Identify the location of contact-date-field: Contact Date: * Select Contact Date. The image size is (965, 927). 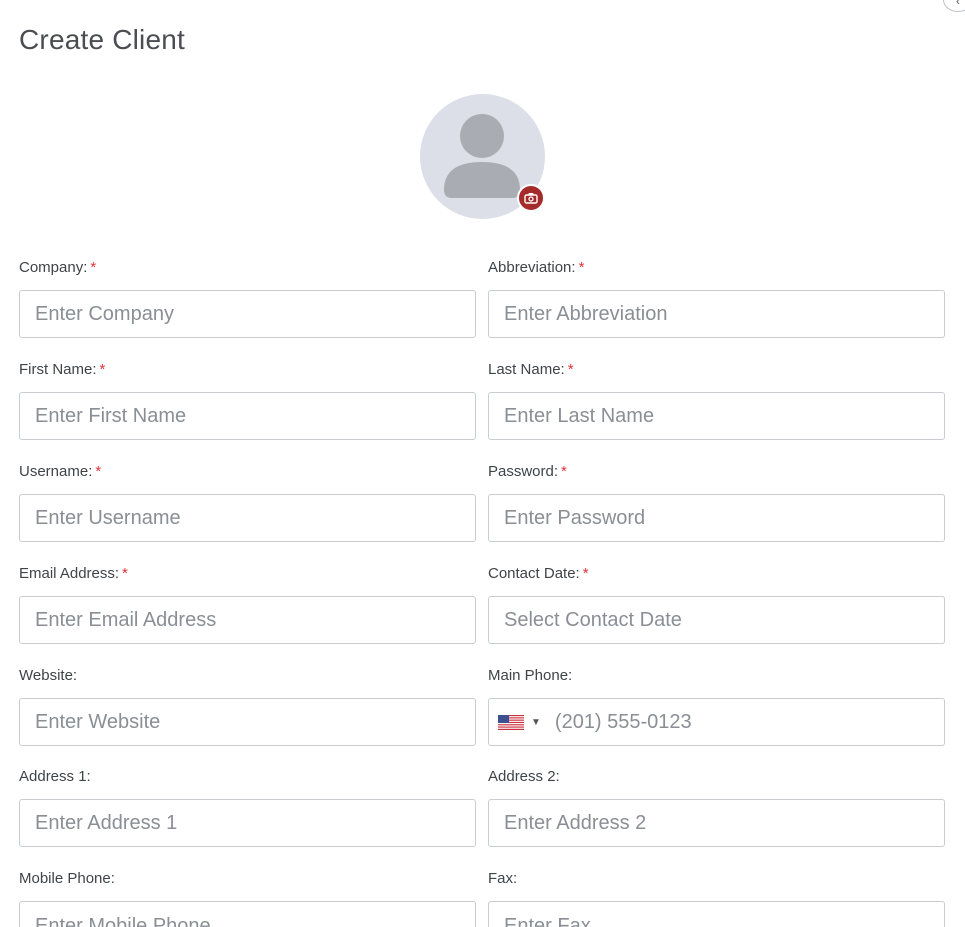
(716, 604).